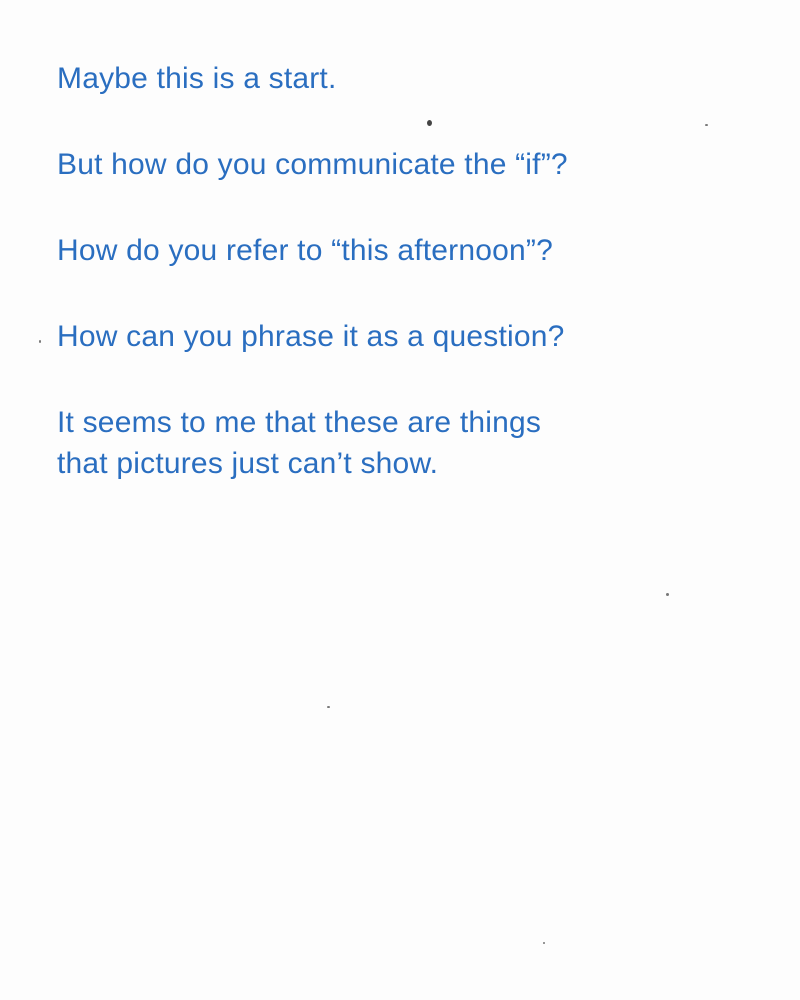 This screenshot has height=1000, width=800. I want to click on paragraph-start: Maybe this is a start., so click(197, 78).